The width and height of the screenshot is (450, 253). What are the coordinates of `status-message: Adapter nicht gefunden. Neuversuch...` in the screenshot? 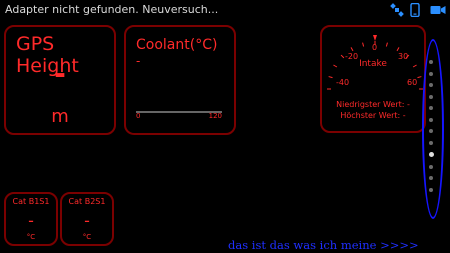 It's located at (112, 9).